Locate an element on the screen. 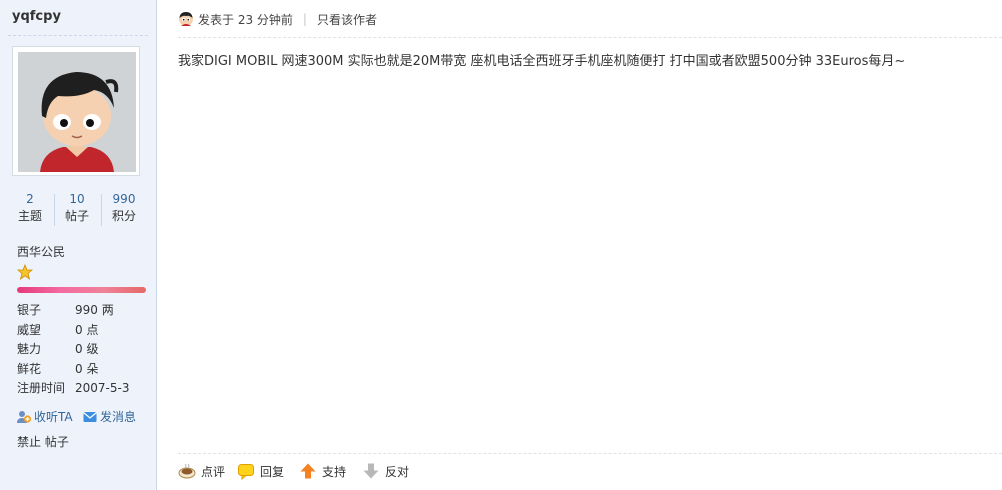  stat-points-value: 990 is located at coordinates (124, 199).